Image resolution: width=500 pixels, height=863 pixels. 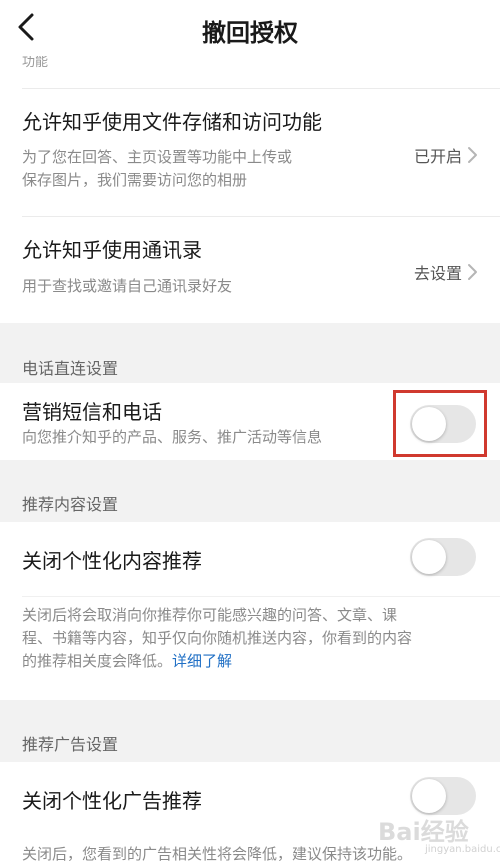 What do you see at coordinates (112, 801) in the screenshot?
I see `setting-title: 关闭个性化广告推荐` at bounding box center [112, 801].